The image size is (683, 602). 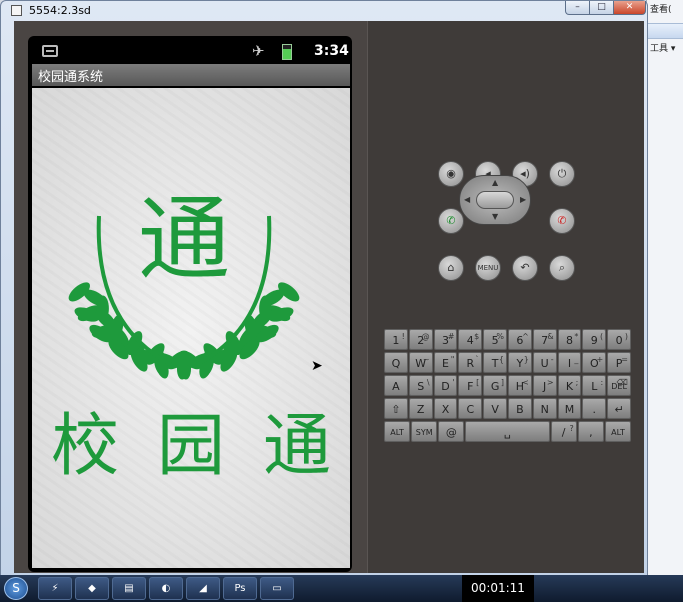 I want to click on key: N, so click(x=544, y=408).